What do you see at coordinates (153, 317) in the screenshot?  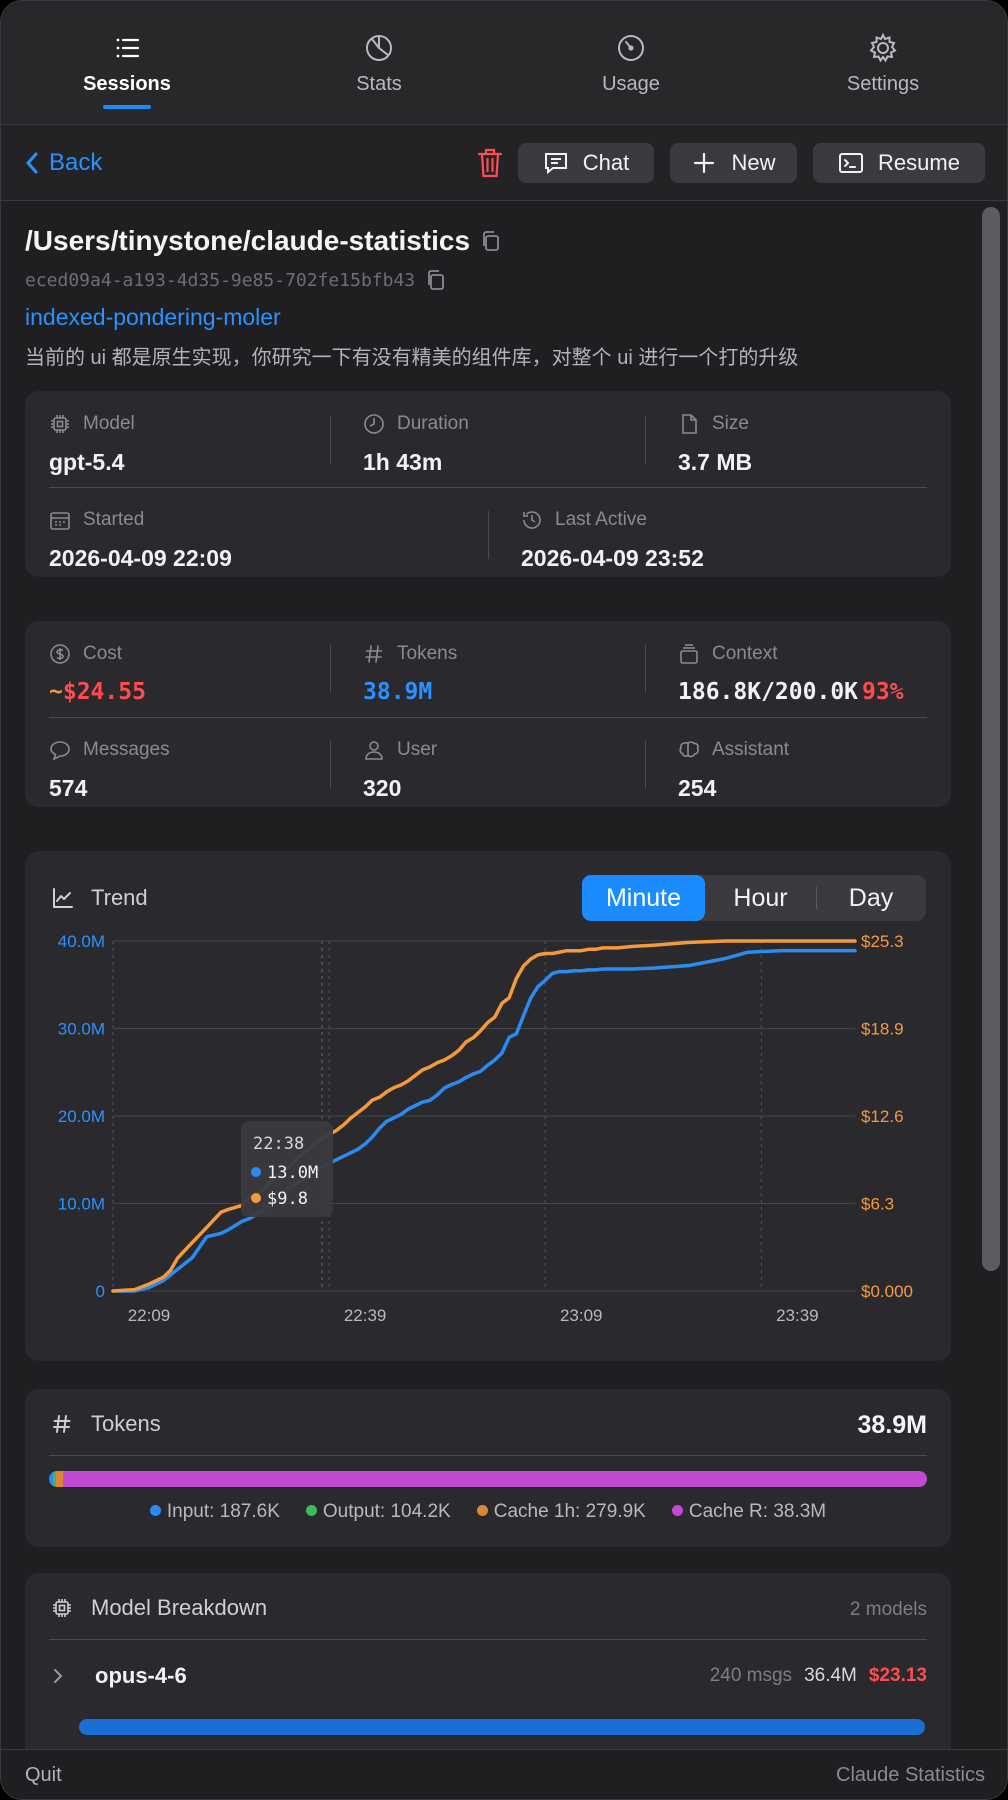 I see `session-slug-link: indexed-pondering-moler` at bounding box center [153, 317].